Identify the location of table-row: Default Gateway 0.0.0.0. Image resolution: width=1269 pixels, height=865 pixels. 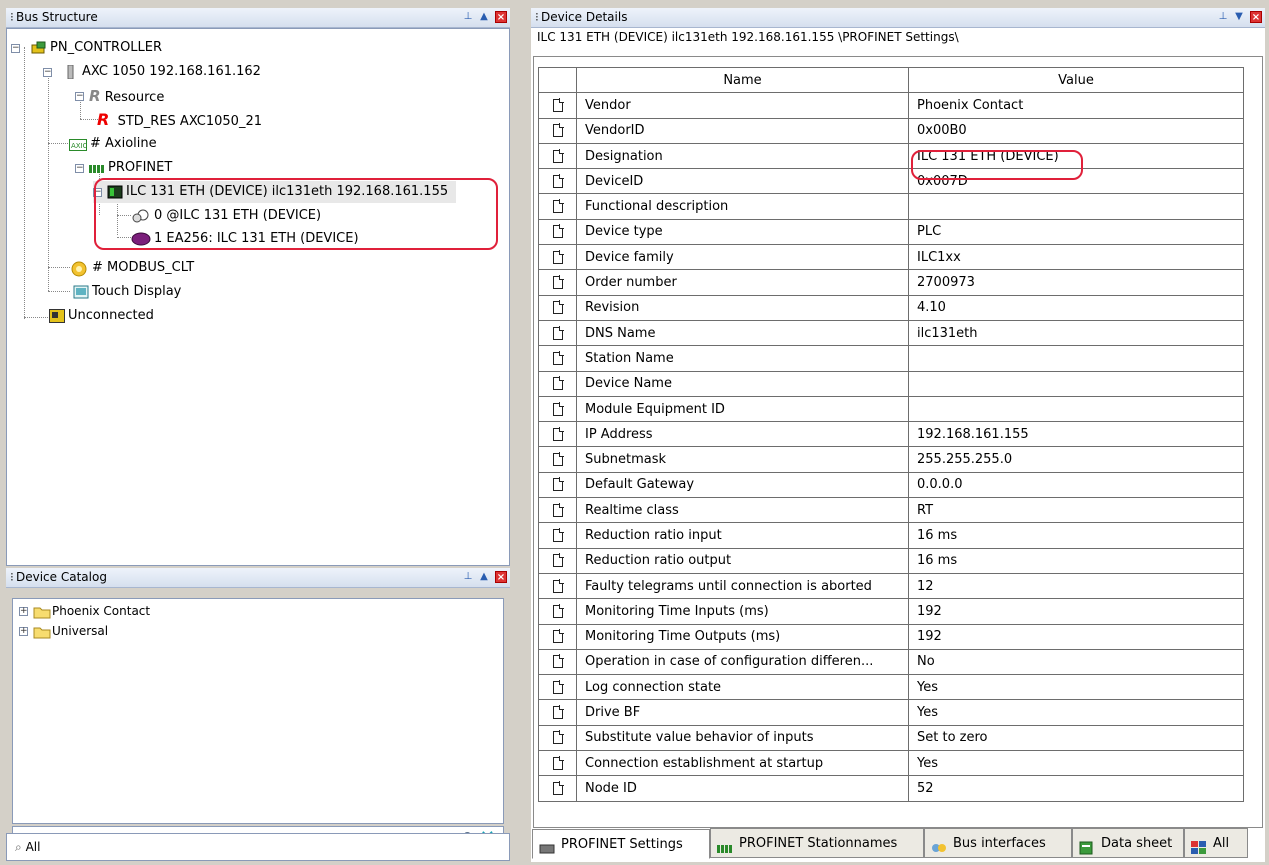
(891, 485).